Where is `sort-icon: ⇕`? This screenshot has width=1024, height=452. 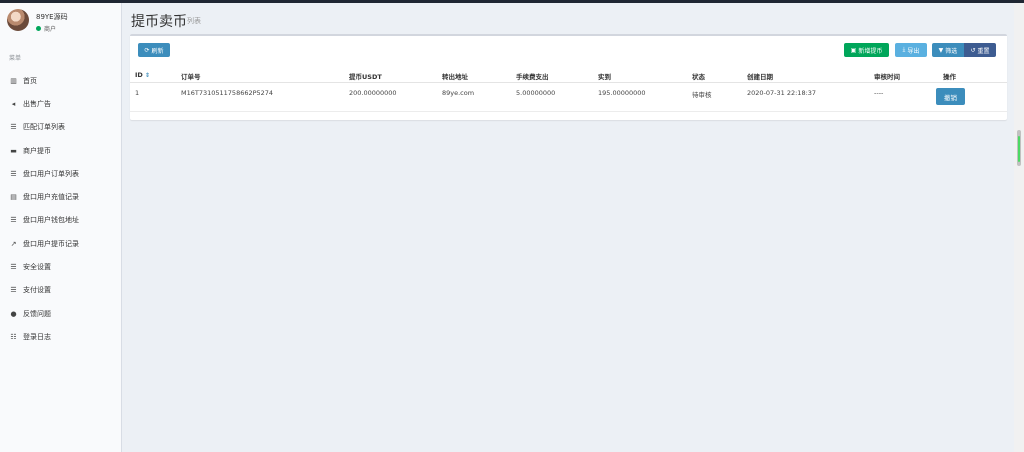 sort-icon: ⇕ is located at coordinates (147, 75).